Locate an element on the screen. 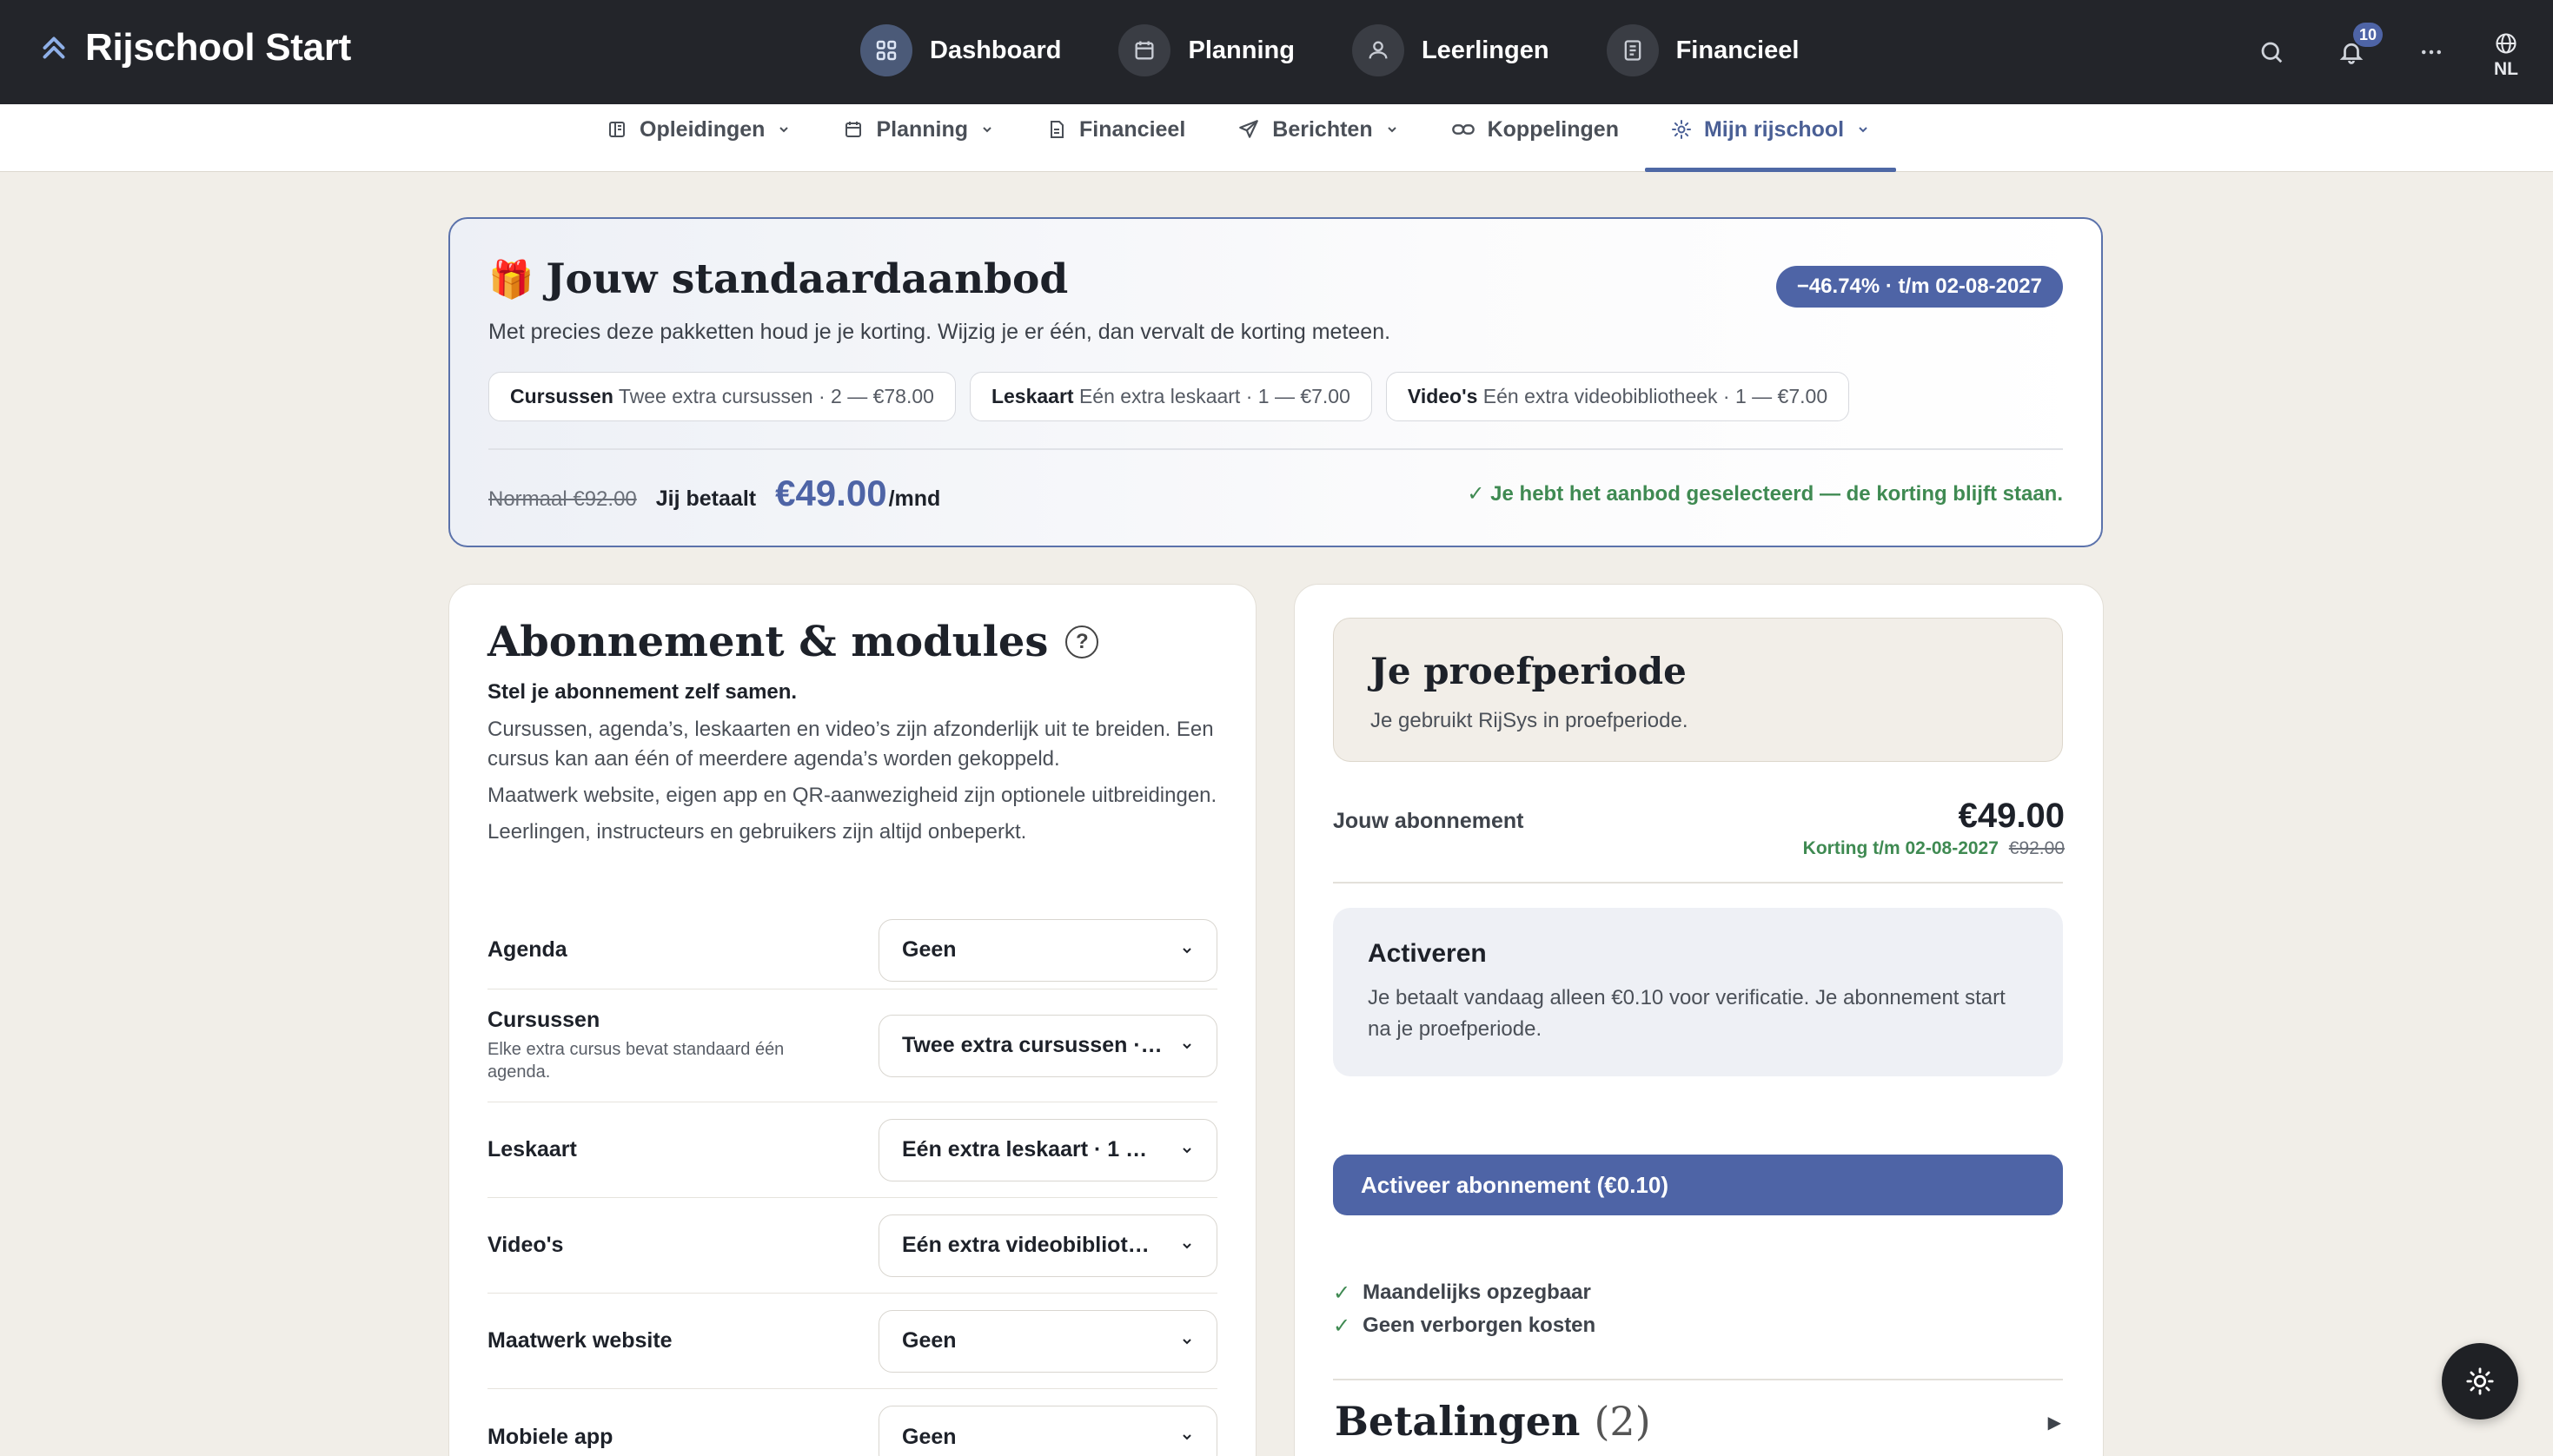  module-row-agenda: Agenda Geen is located at coordinates (852, 950).